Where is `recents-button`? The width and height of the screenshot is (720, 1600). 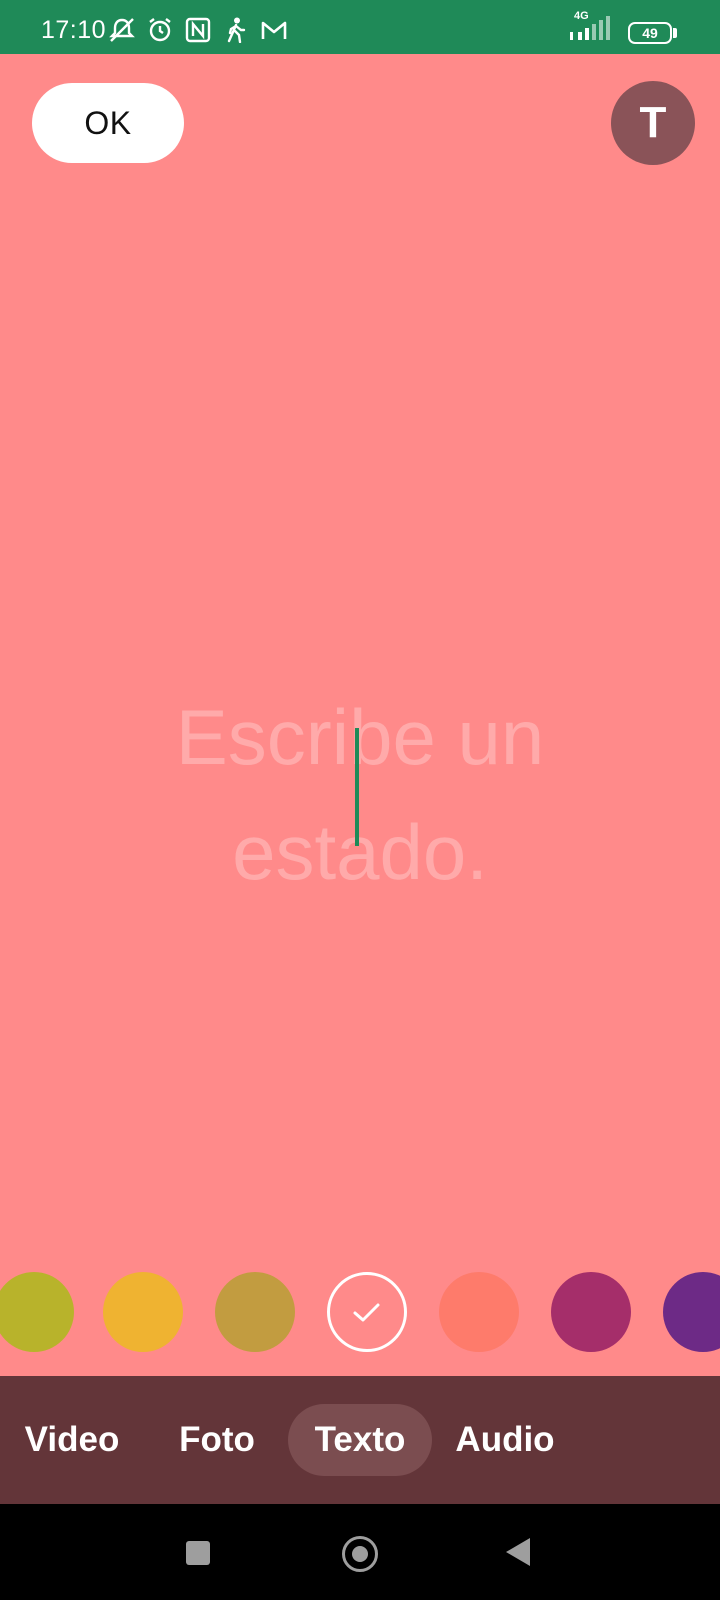
recents-button is located at coordinates (198, 1553).